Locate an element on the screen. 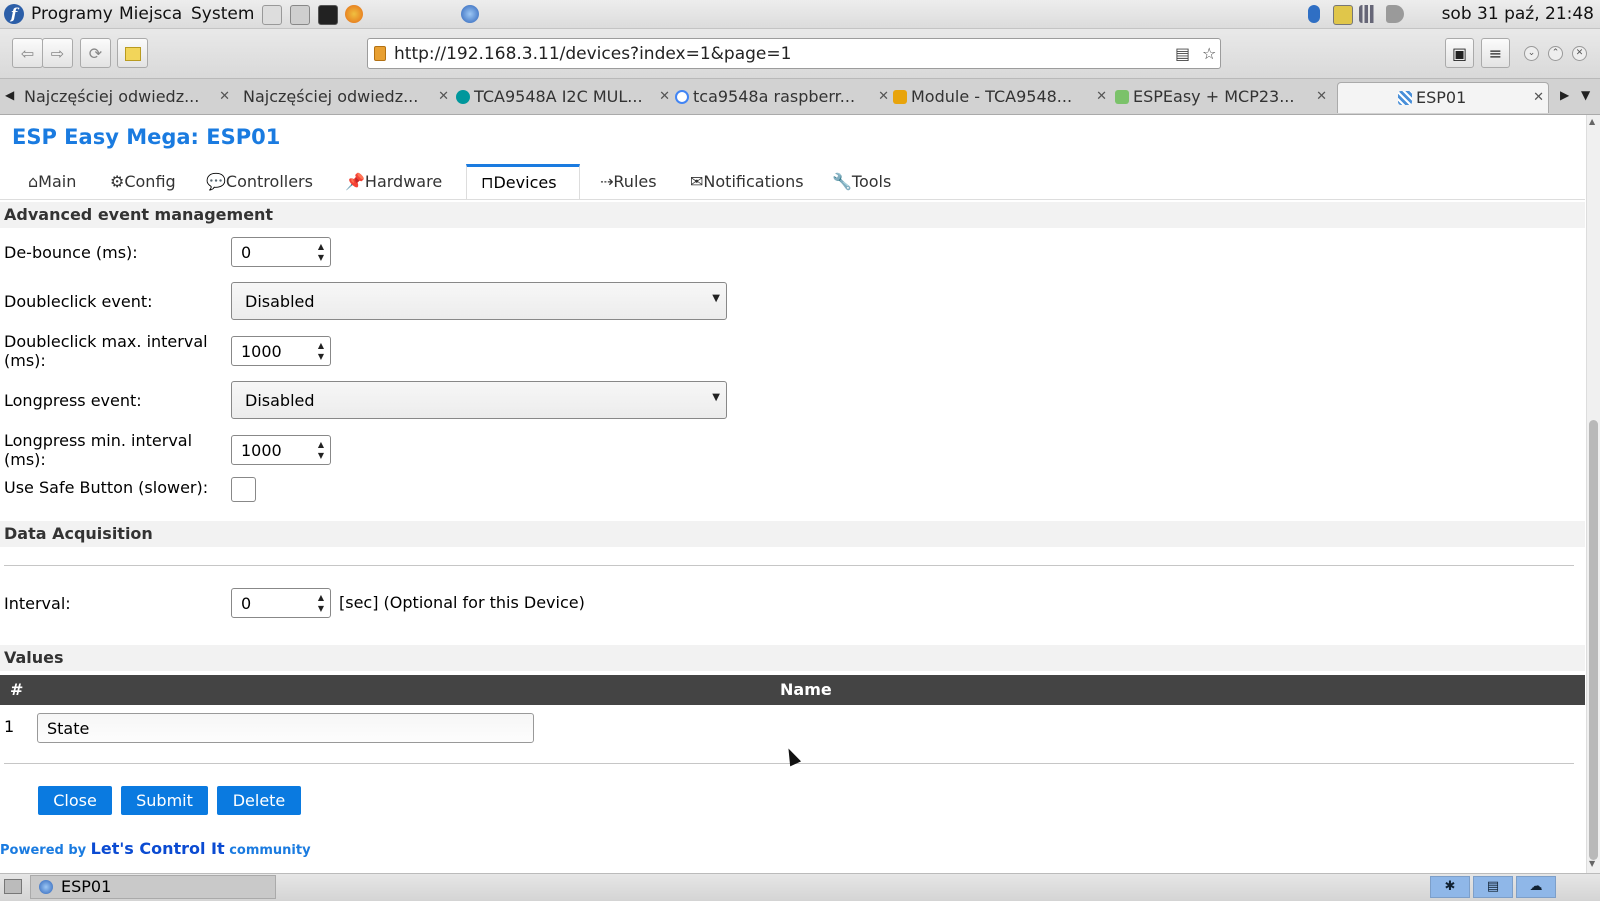 The width and height of the screenshot is (1600, 901). reload-icon: ⟳ is located at coordinates (95, 53).